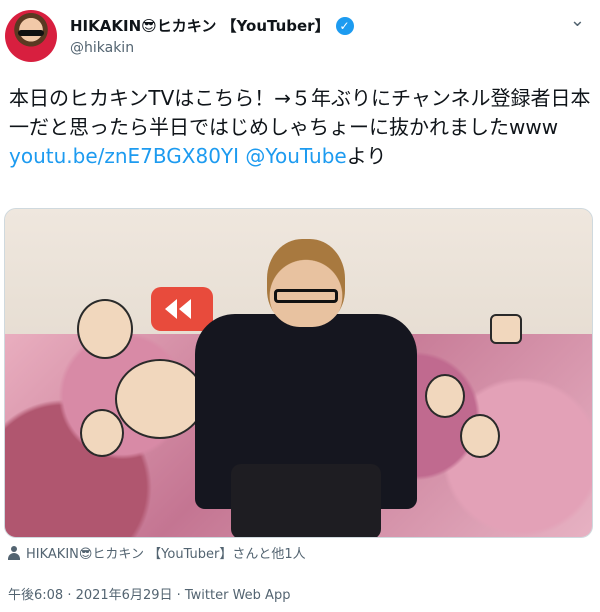  Describe the element at coordinates (166, 552) in the screenshot. I see `liked-by-text: HIKAKIN😎ヒカキン 【YouTuber】さんと他1人` at that location.